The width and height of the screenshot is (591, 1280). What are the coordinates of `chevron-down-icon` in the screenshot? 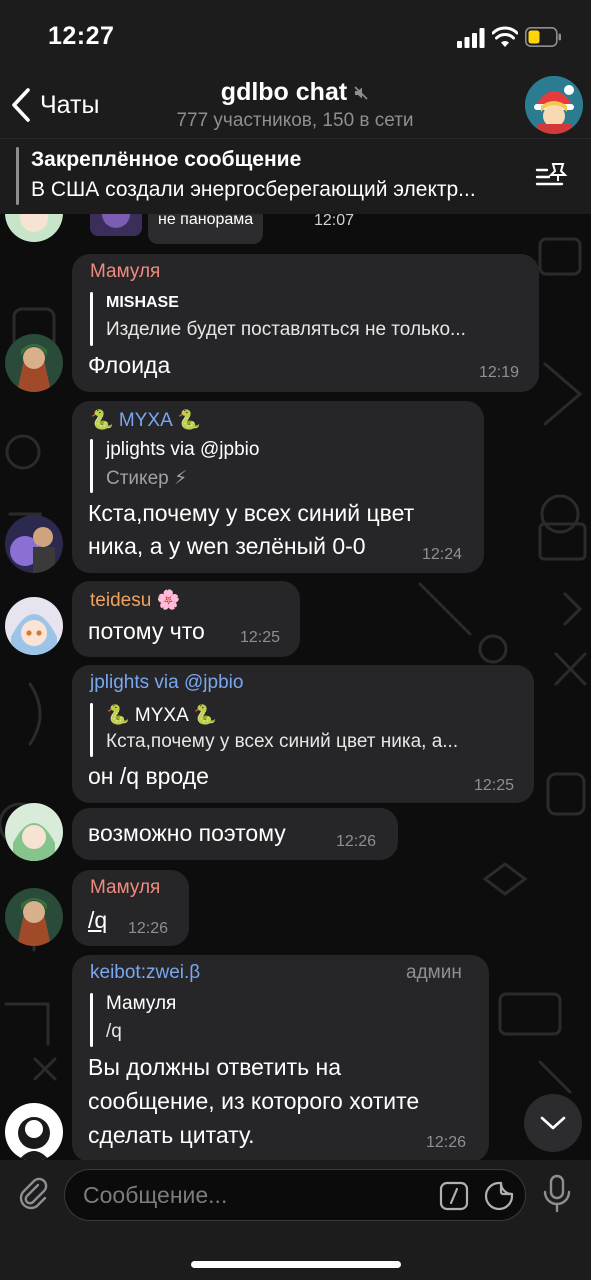 It's located at (553, 1123).